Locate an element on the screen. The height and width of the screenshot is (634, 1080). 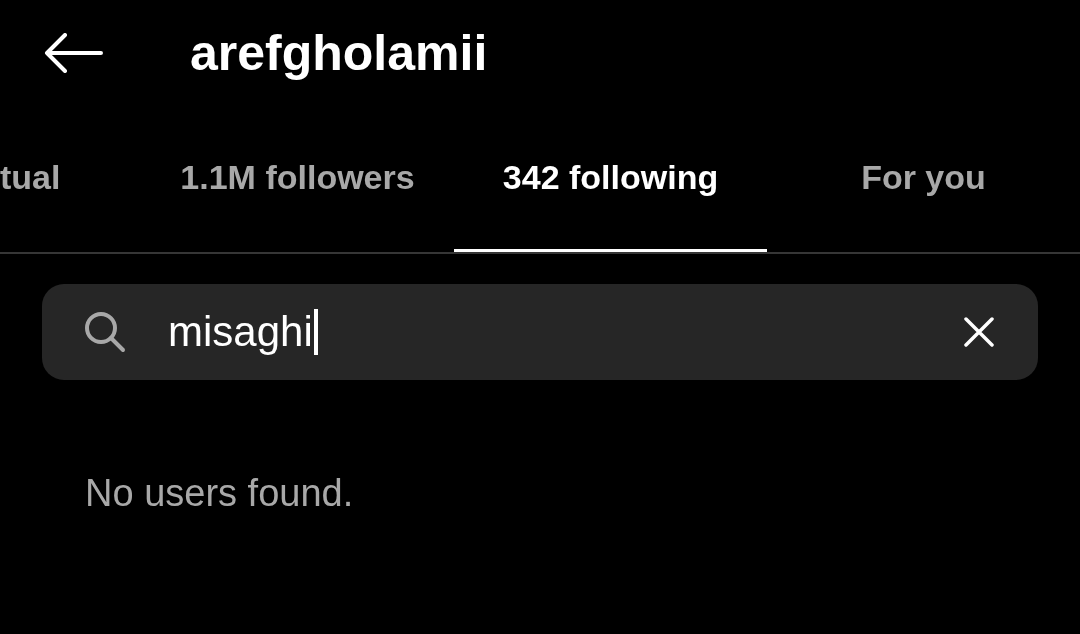
tab: tual is located at coordinates (70, 179).